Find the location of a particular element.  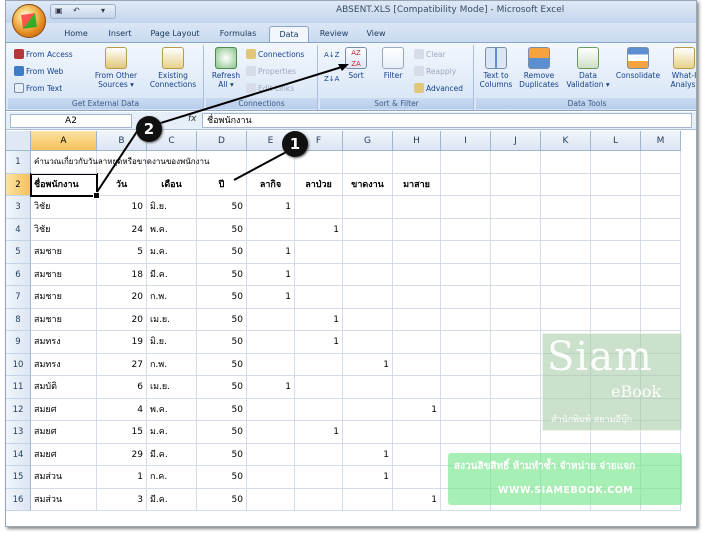

cell-b8: 20 is located at coordinates (122, 319).